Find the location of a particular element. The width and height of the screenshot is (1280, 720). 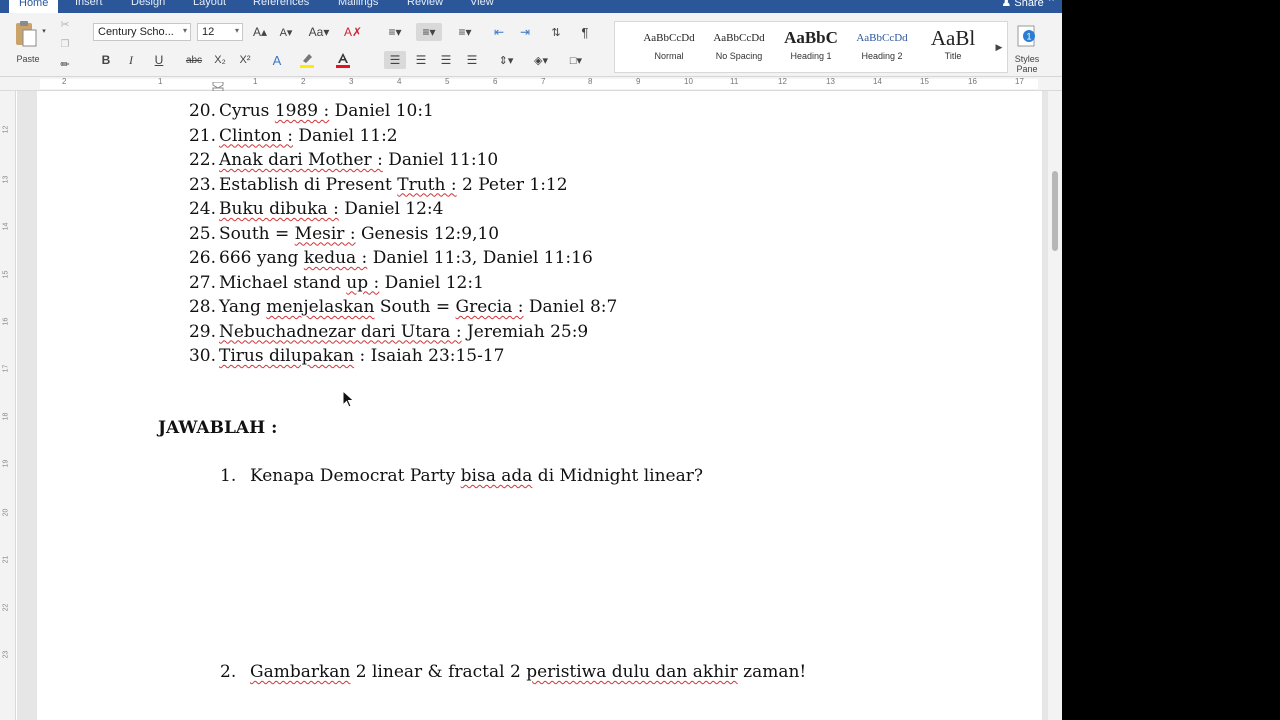

tab-review: Review is located at coordinates (425, 4).